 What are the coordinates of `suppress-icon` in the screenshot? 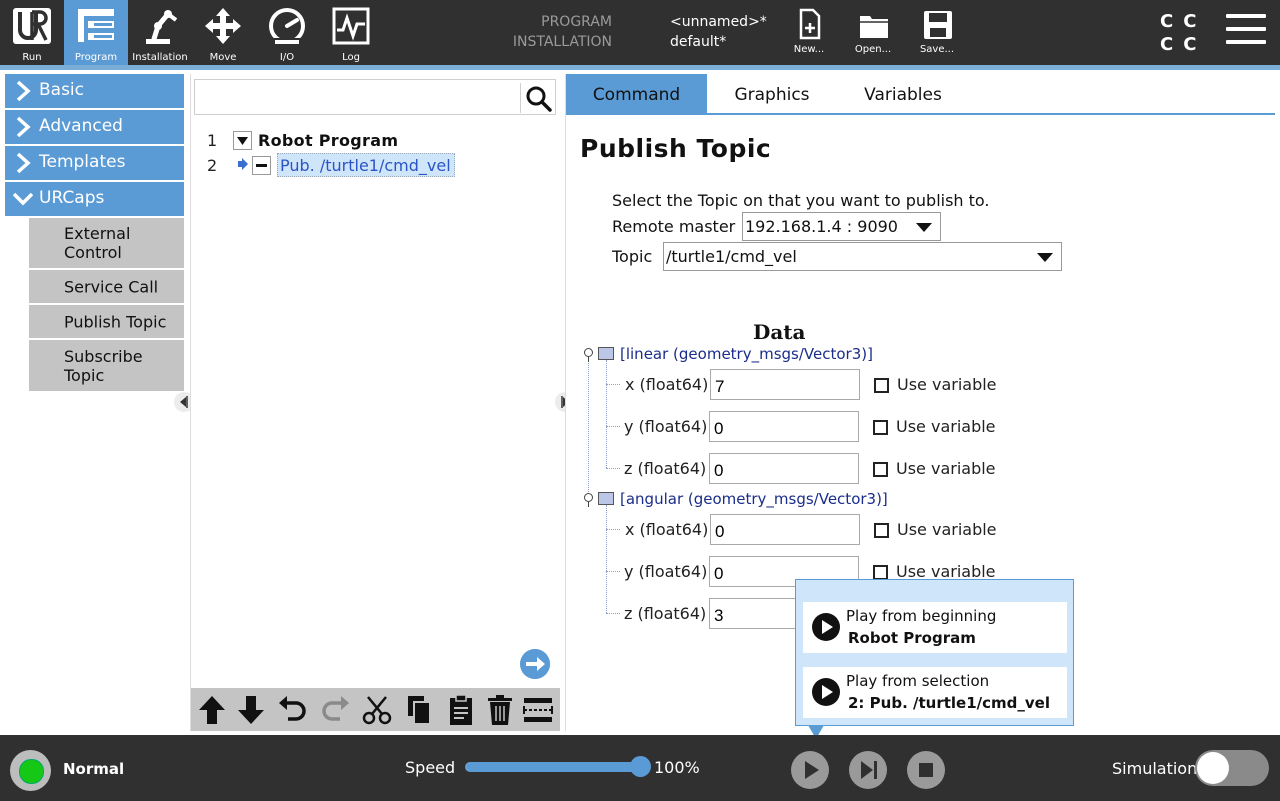 It's located at (538, 710).